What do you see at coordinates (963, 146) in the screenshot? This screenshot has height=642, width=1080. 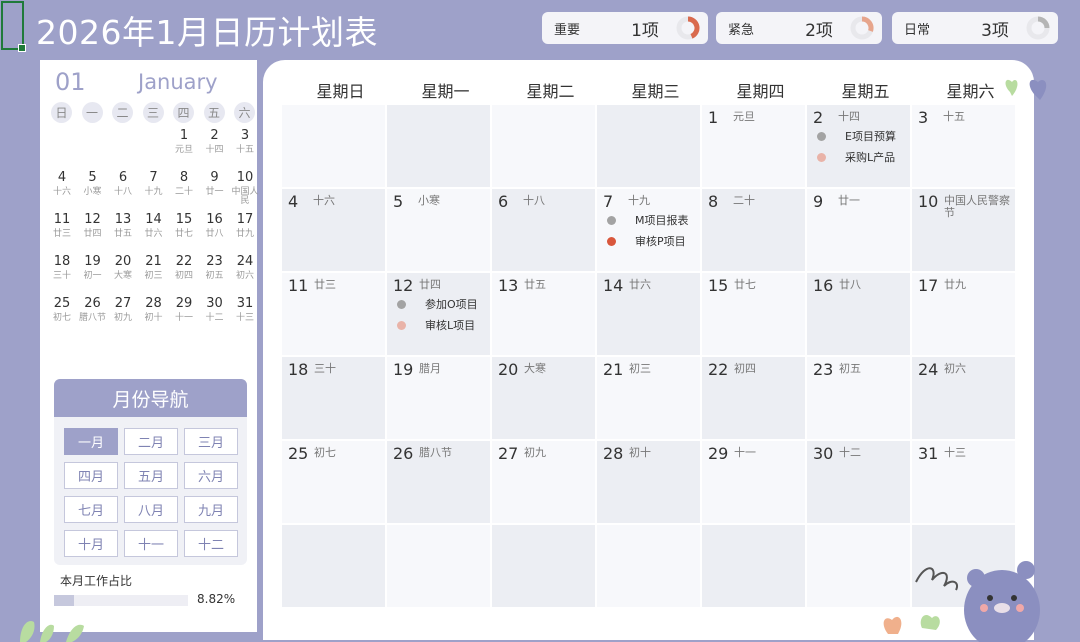 I see `calendar-day-cell: 3 十五` at bounding box center [963, 146].